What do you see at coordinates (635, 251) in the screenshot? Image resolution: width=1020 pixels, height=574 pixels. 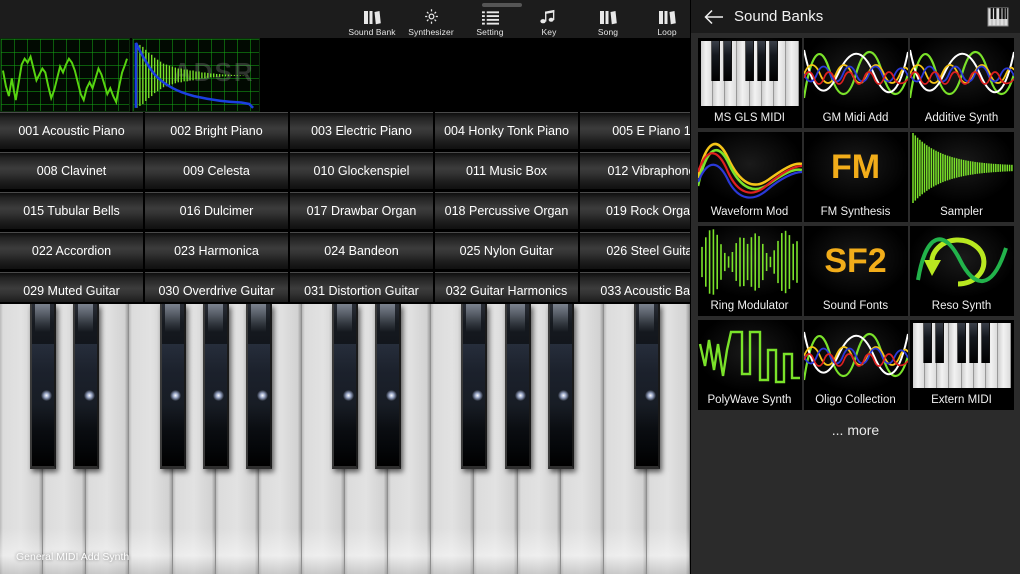 I see `instrument-button: 026 Steel Guitar` at bounding box center [635, 251].